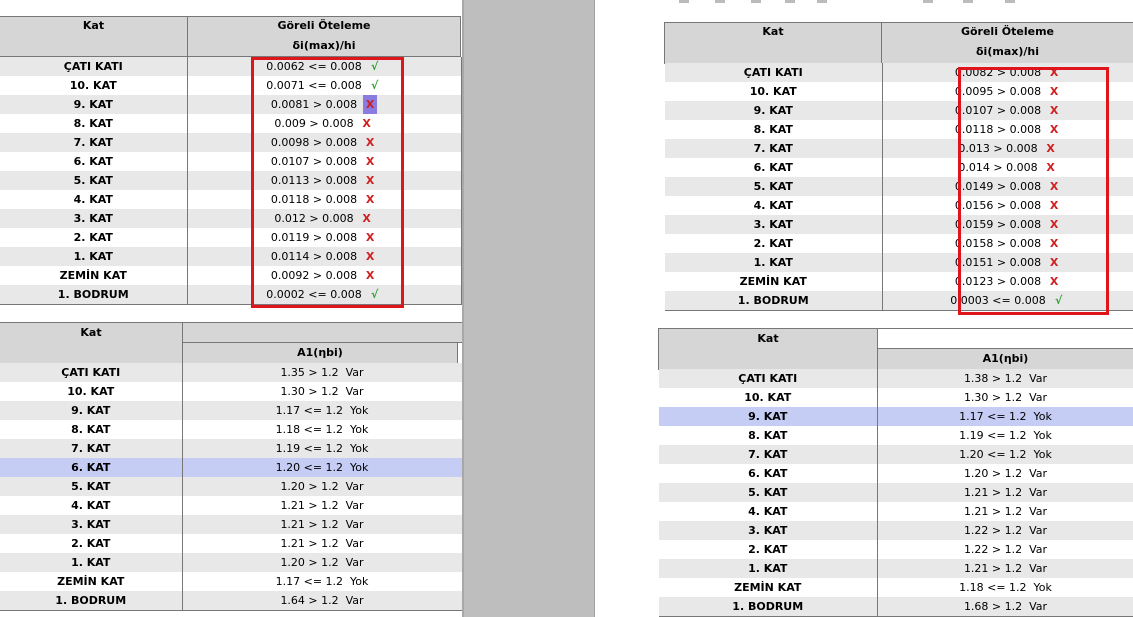  Describe the element at coordinates (91, 429) in the screenshot. I see `floor-label: 8. KAT` at that location.